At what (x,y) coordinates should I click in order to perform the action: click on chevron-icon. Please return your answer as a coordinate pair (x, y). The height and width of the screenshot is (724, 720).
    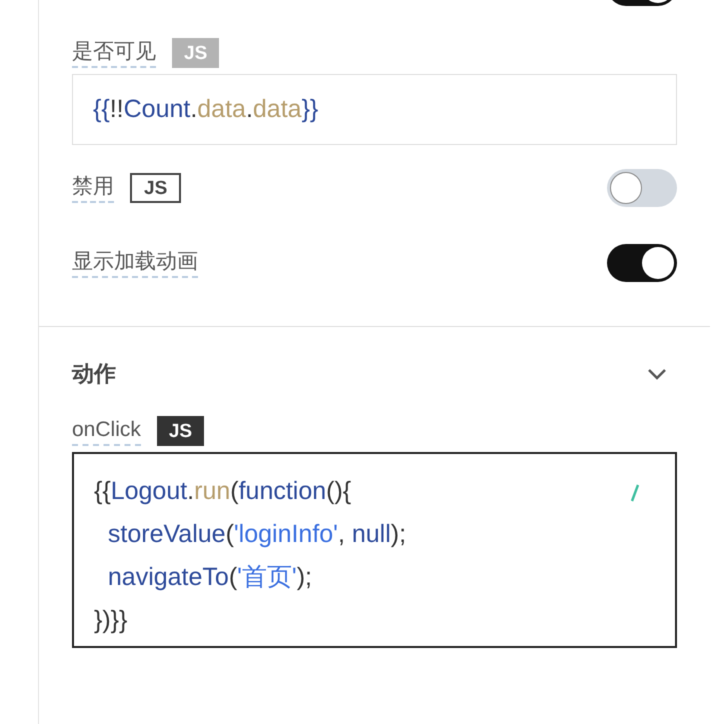
    Looking at the image, I should click on (657, 374).